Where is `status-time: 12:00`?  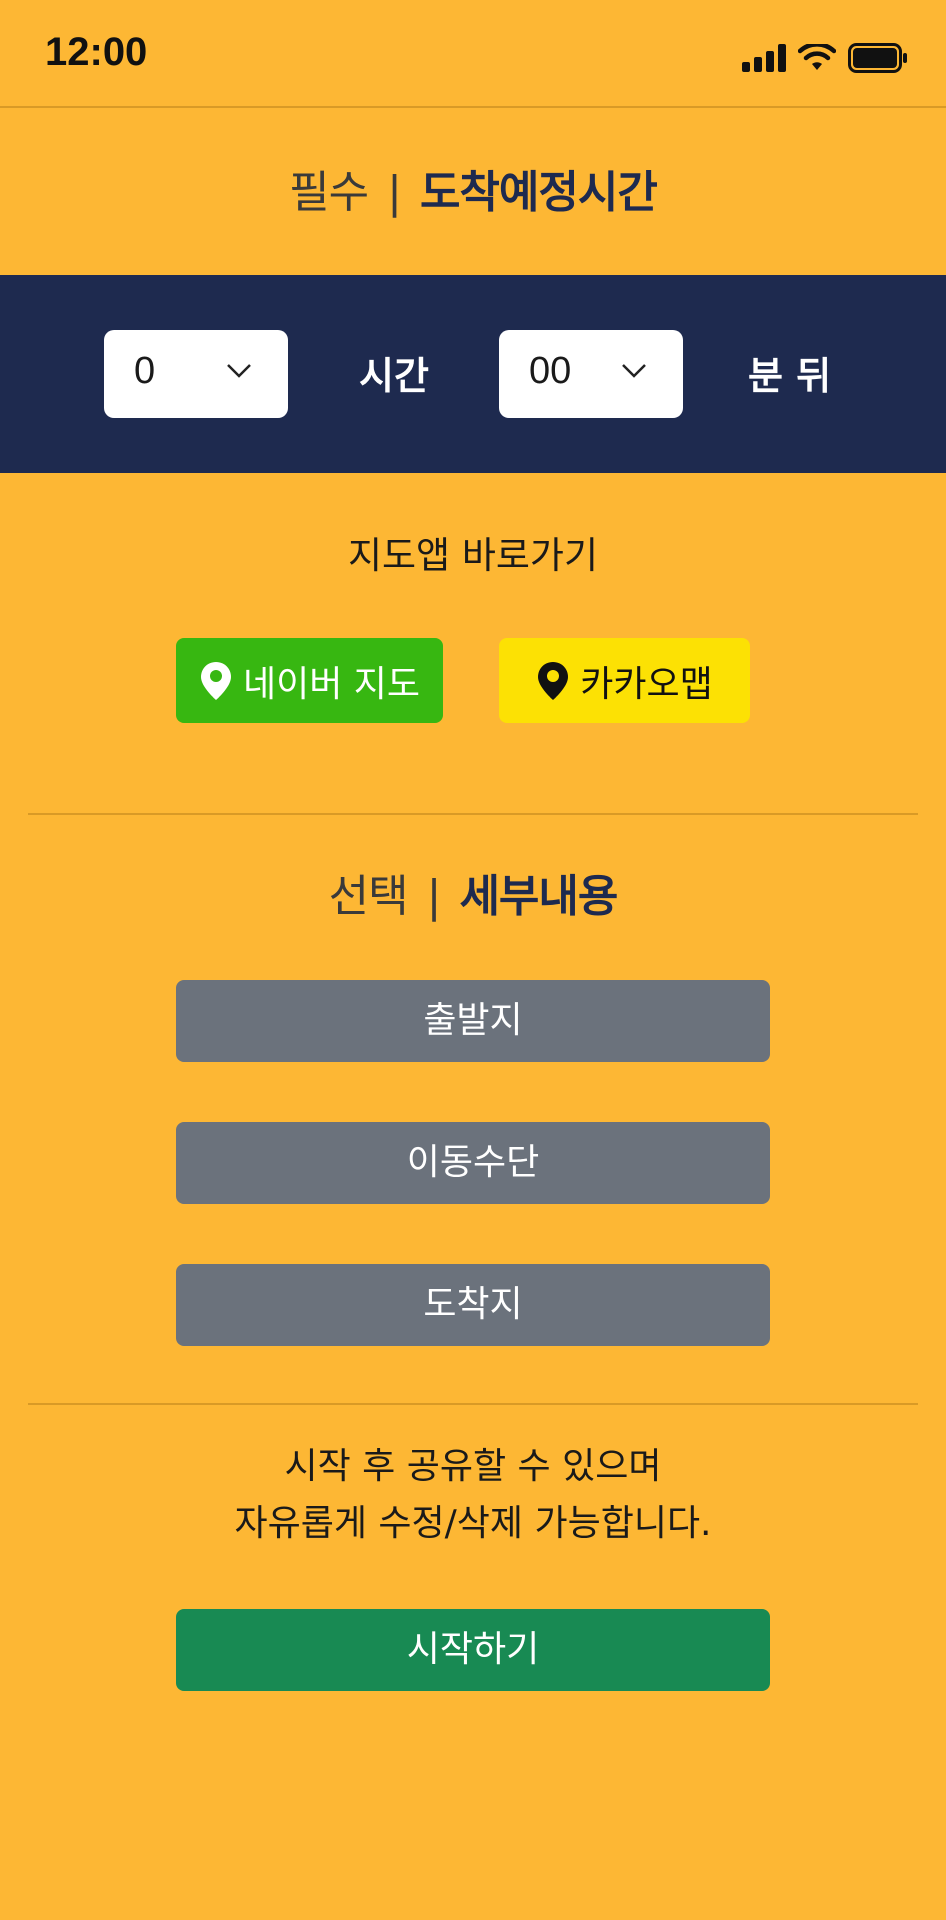
status-time: 12:00 is located at coordinates (96, 52).